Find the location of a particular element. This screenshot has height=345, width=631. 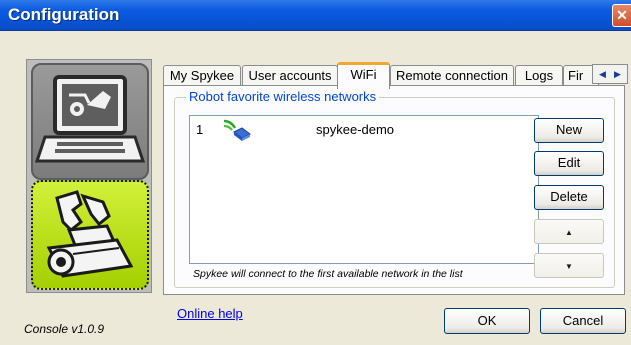

group-title: Robot favorite wireless networks is located at coordinates (283, 96).